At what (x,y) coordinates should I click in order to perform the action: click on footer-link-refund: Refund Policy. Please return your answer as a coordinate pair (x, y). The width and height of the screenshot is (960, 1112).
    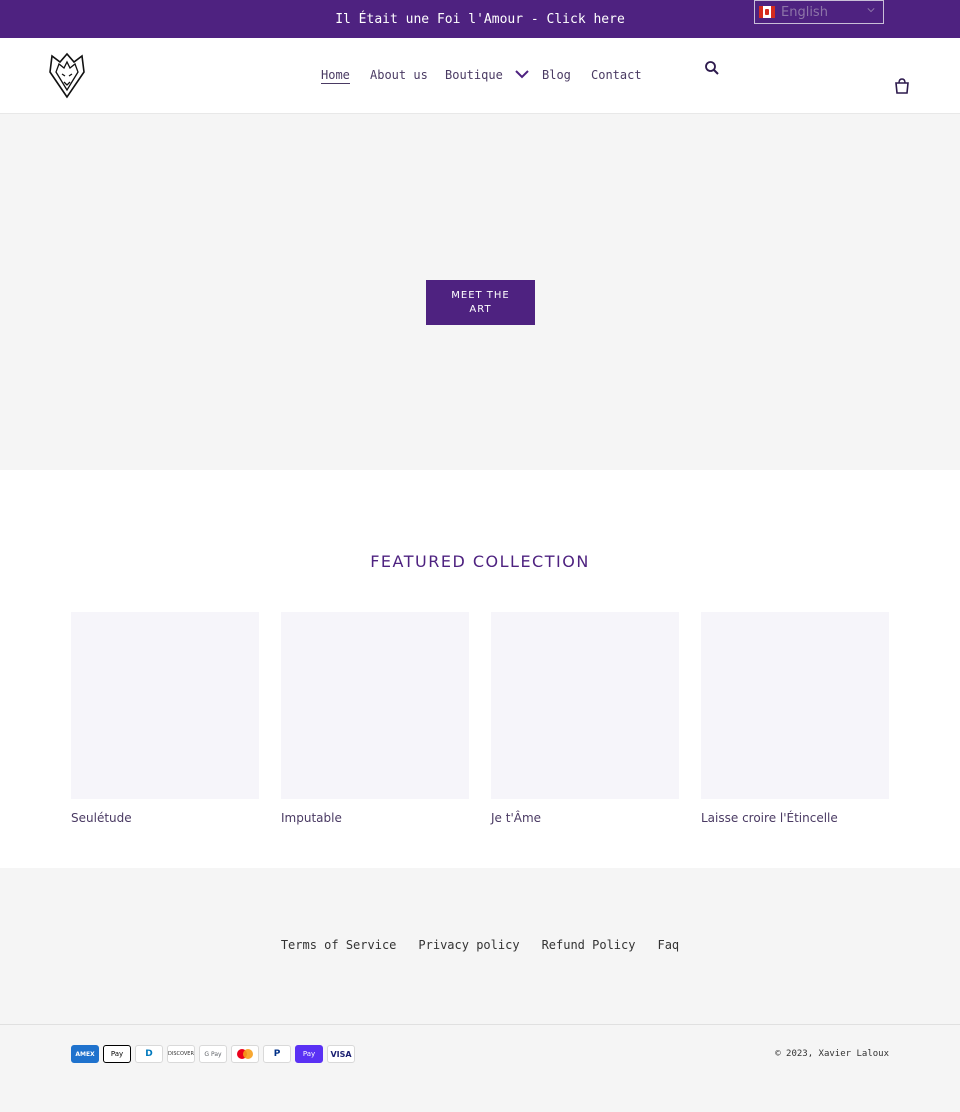
    Looking at the image, I should click on (589, 945).